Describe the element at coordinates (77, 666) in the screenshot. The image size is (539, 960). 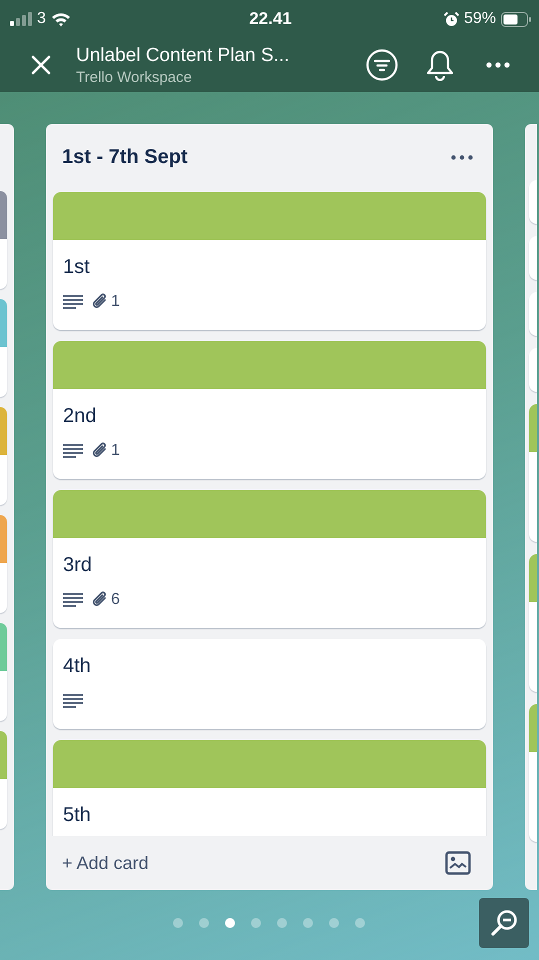
I see `card-title: 4th` at that location.